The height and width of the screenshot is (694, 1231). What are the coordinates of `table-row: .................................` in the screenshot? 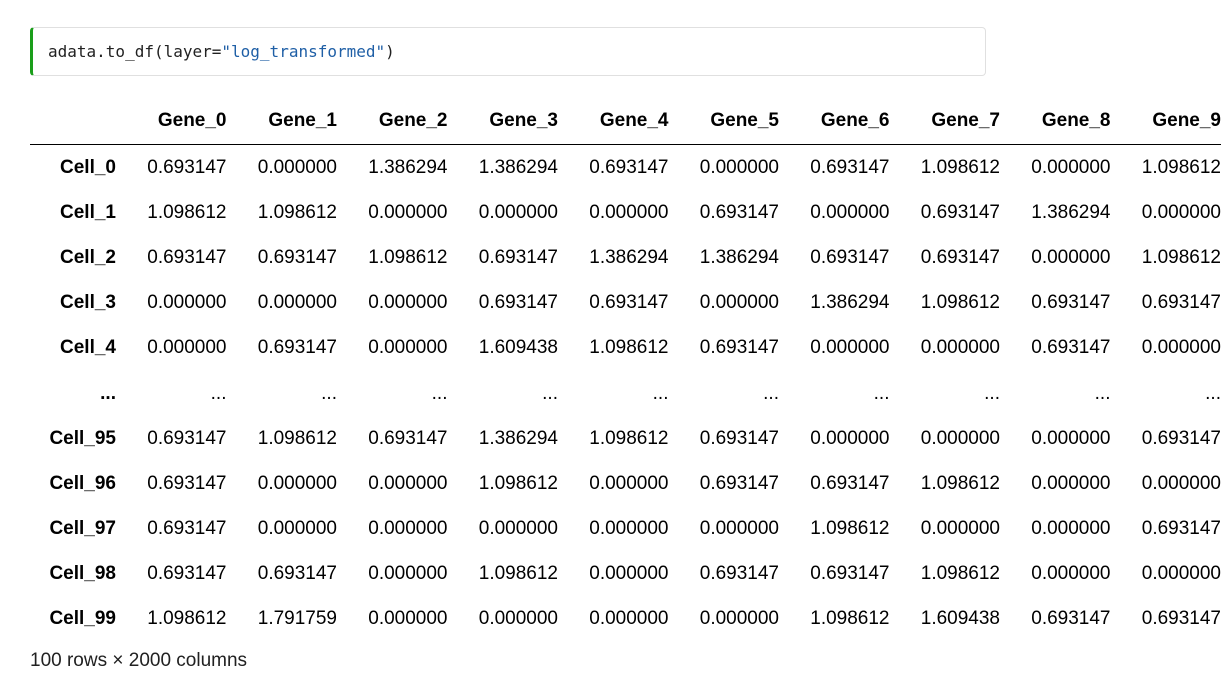 It's located at (625, 393).